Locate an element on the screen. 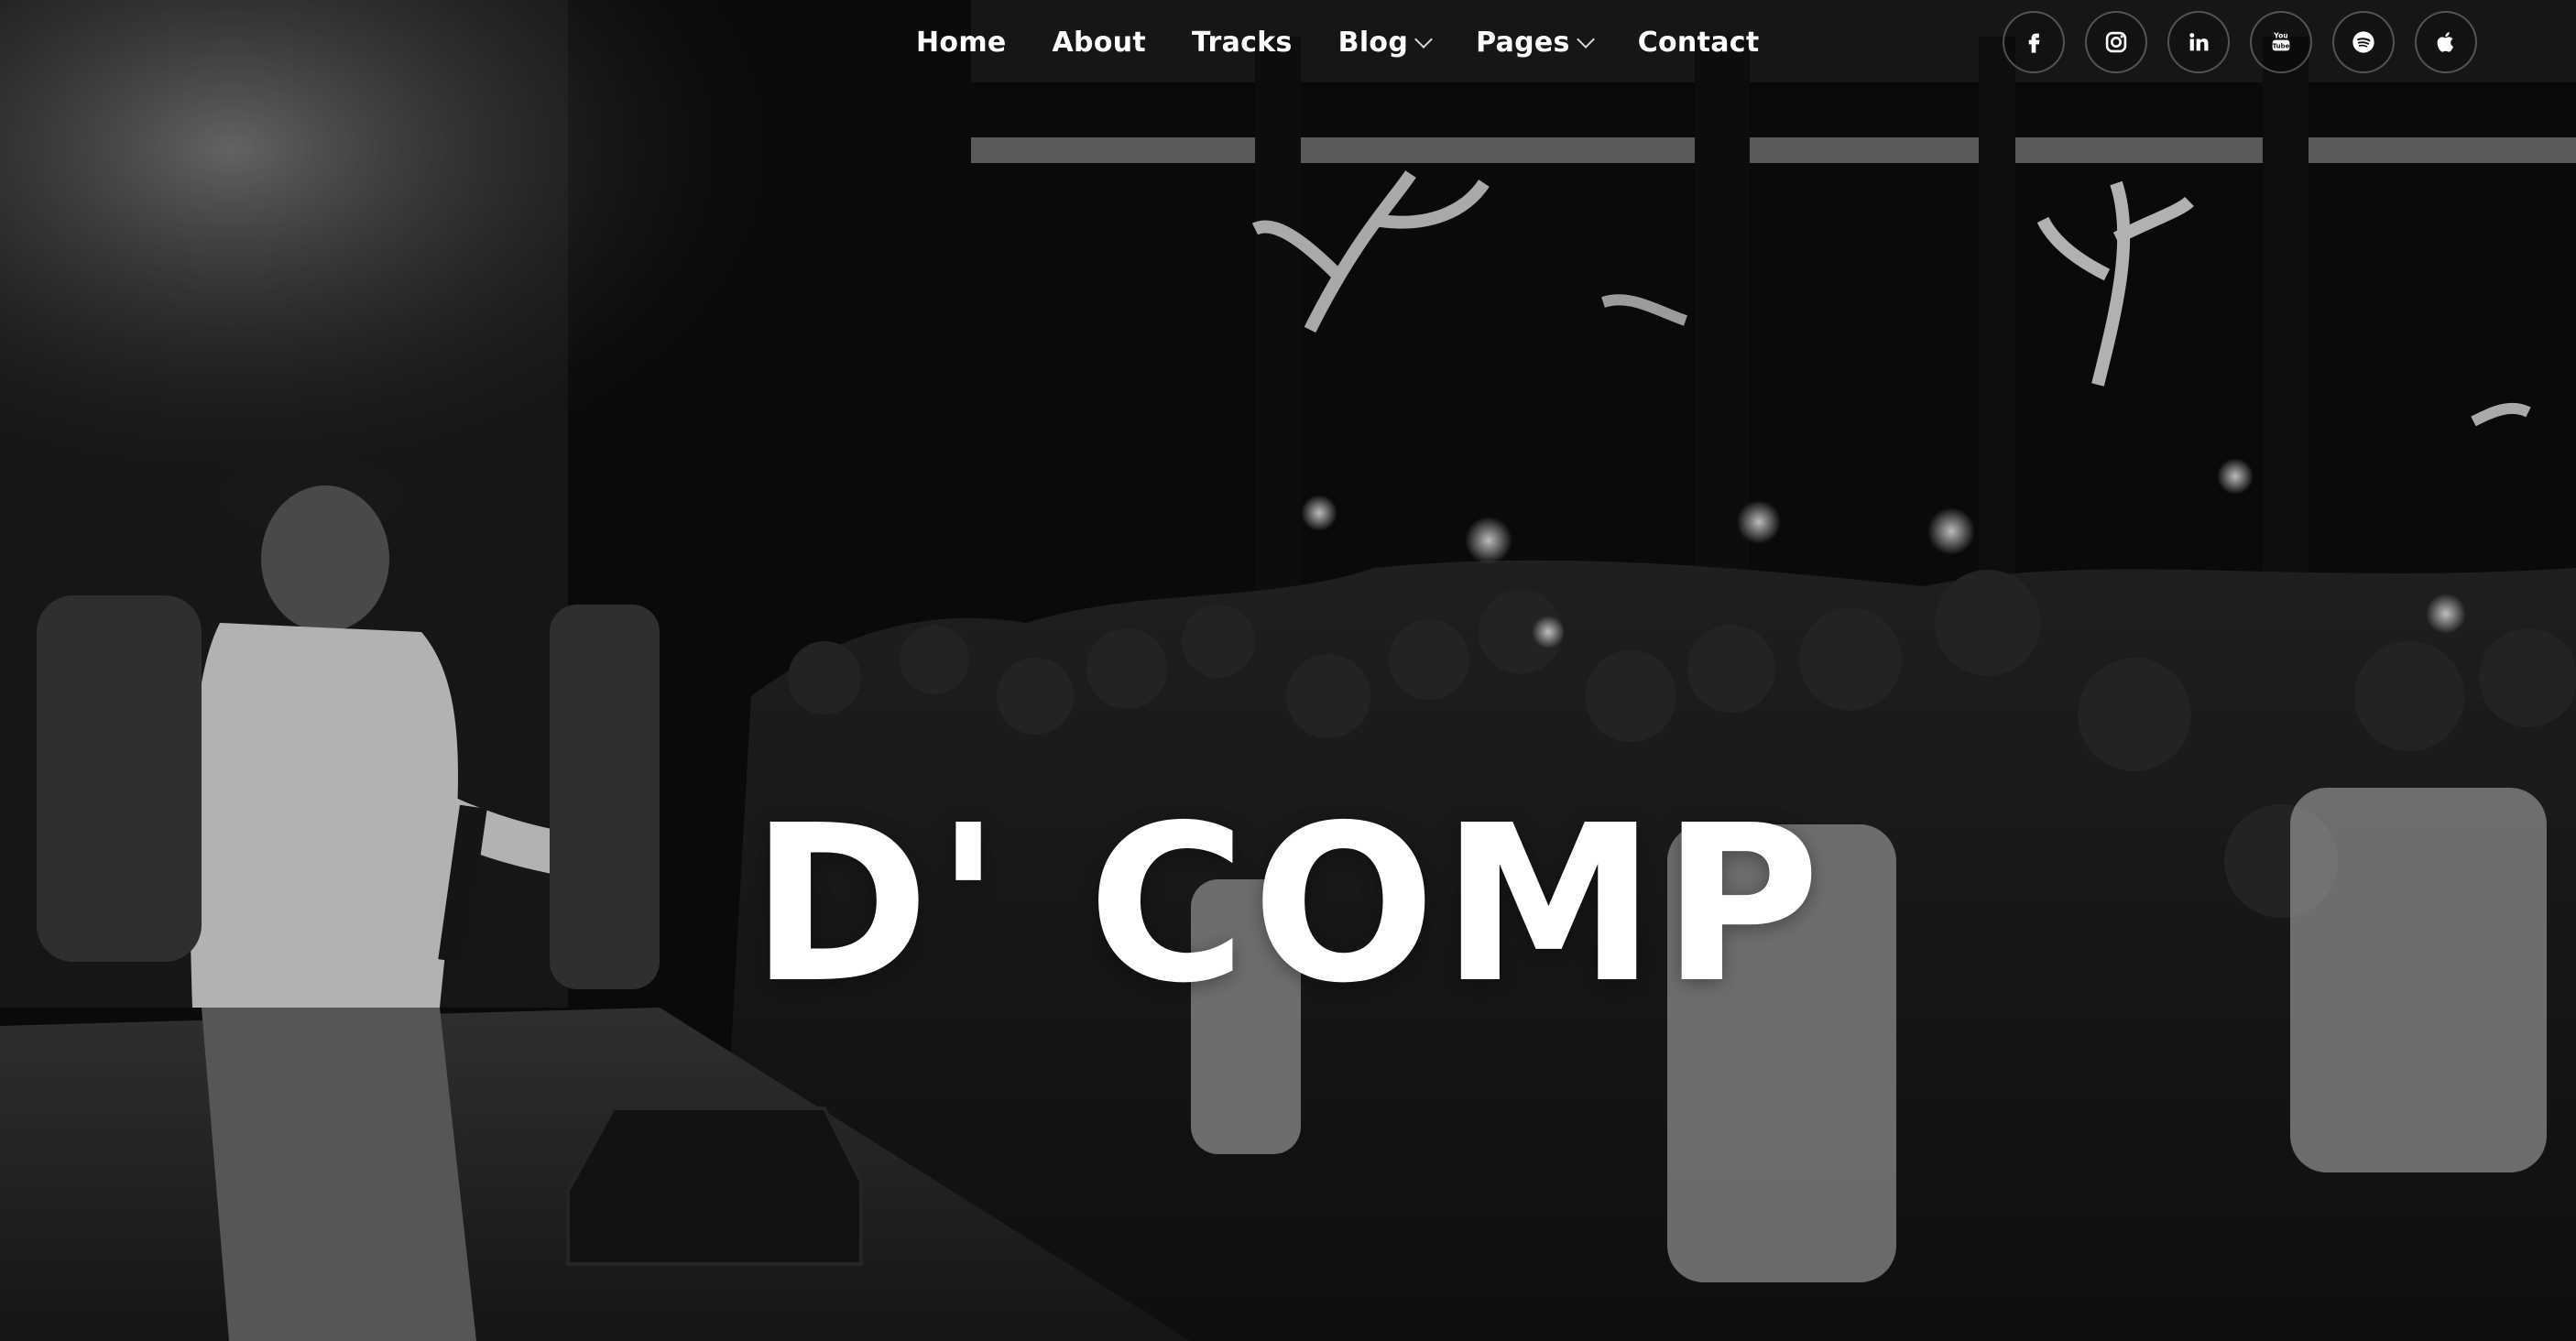  youtube-link: You Tube is located at coordinates (2281, 42).